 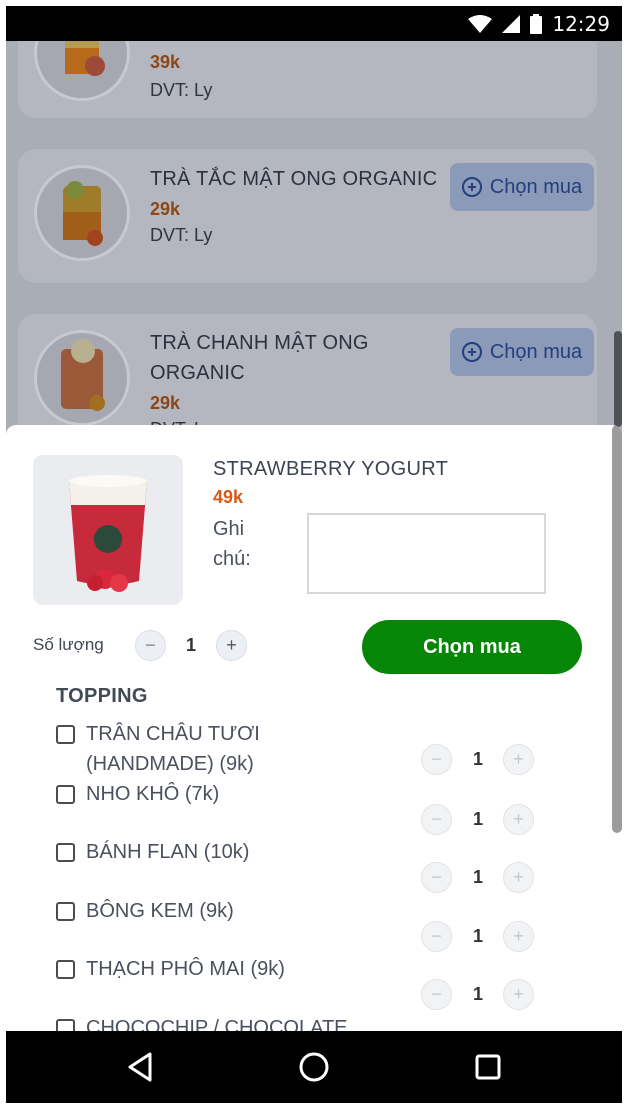 I want to click on product-title: TRÀ TẮC MẬT ONG ORGANIC, so click(x=294, y=179).